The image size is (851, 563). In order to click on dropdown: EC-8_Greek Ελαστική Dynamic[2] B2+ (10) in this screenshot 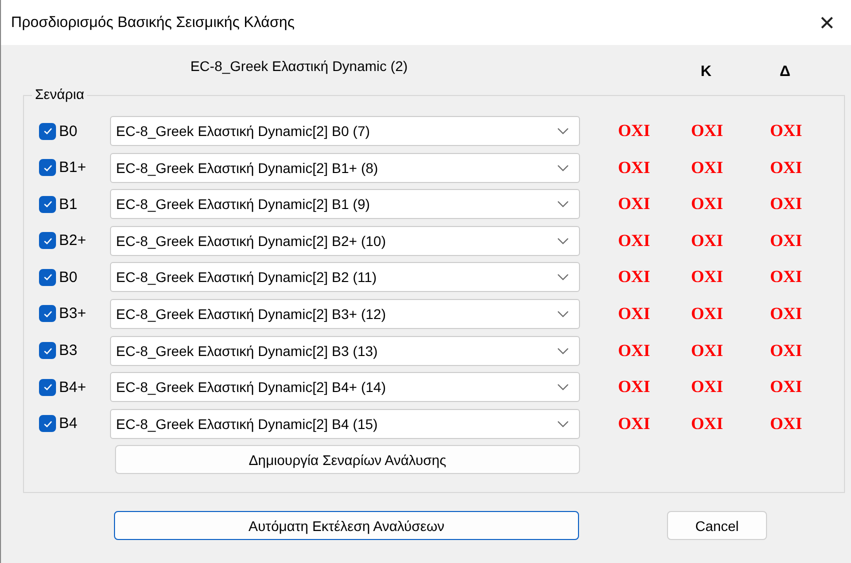, I will do `click(345, 241)`.